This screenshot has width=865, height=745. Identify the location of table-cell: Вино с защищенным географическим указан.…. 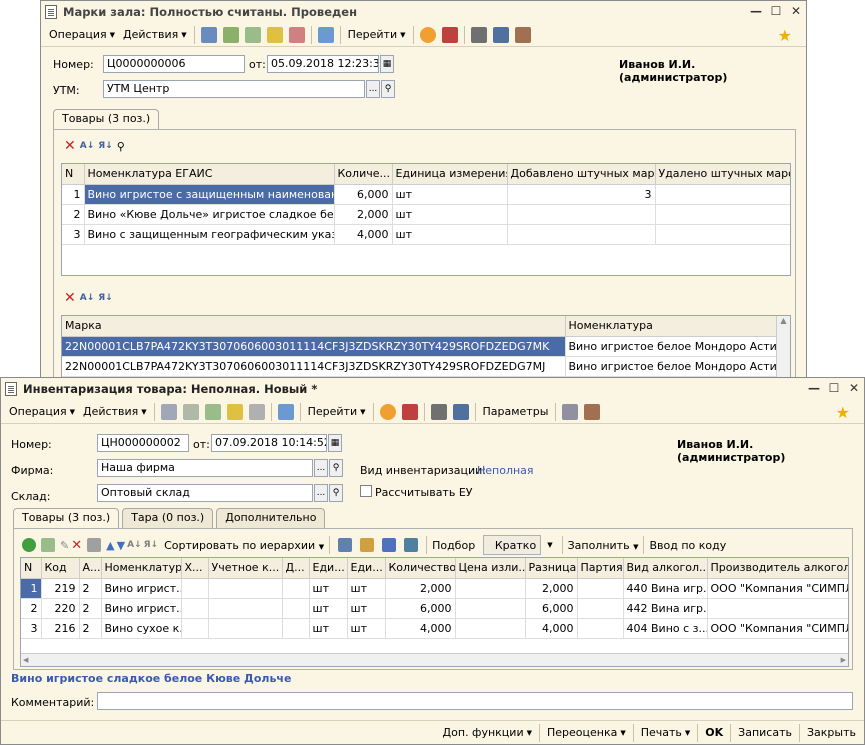
(209, 234).